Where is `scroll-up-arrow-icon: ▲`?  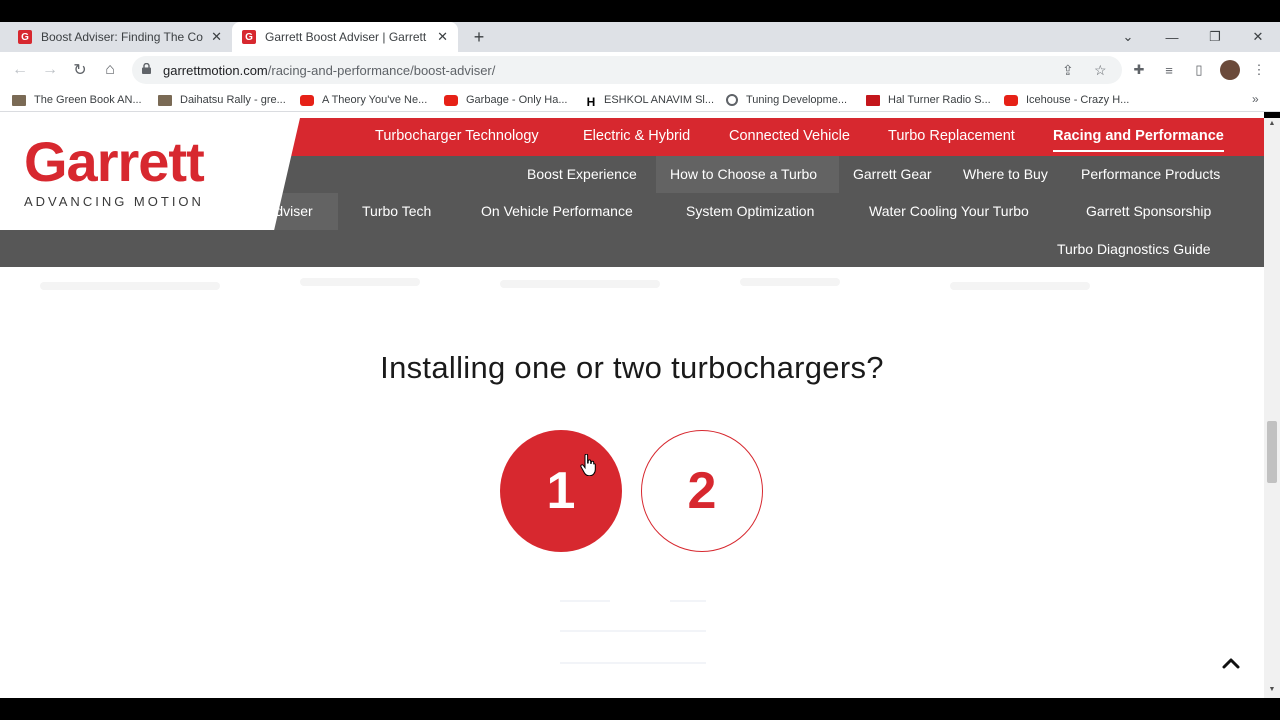
scroll-up-arrow-icon: ▲ is located at coordinates (1272, 125).